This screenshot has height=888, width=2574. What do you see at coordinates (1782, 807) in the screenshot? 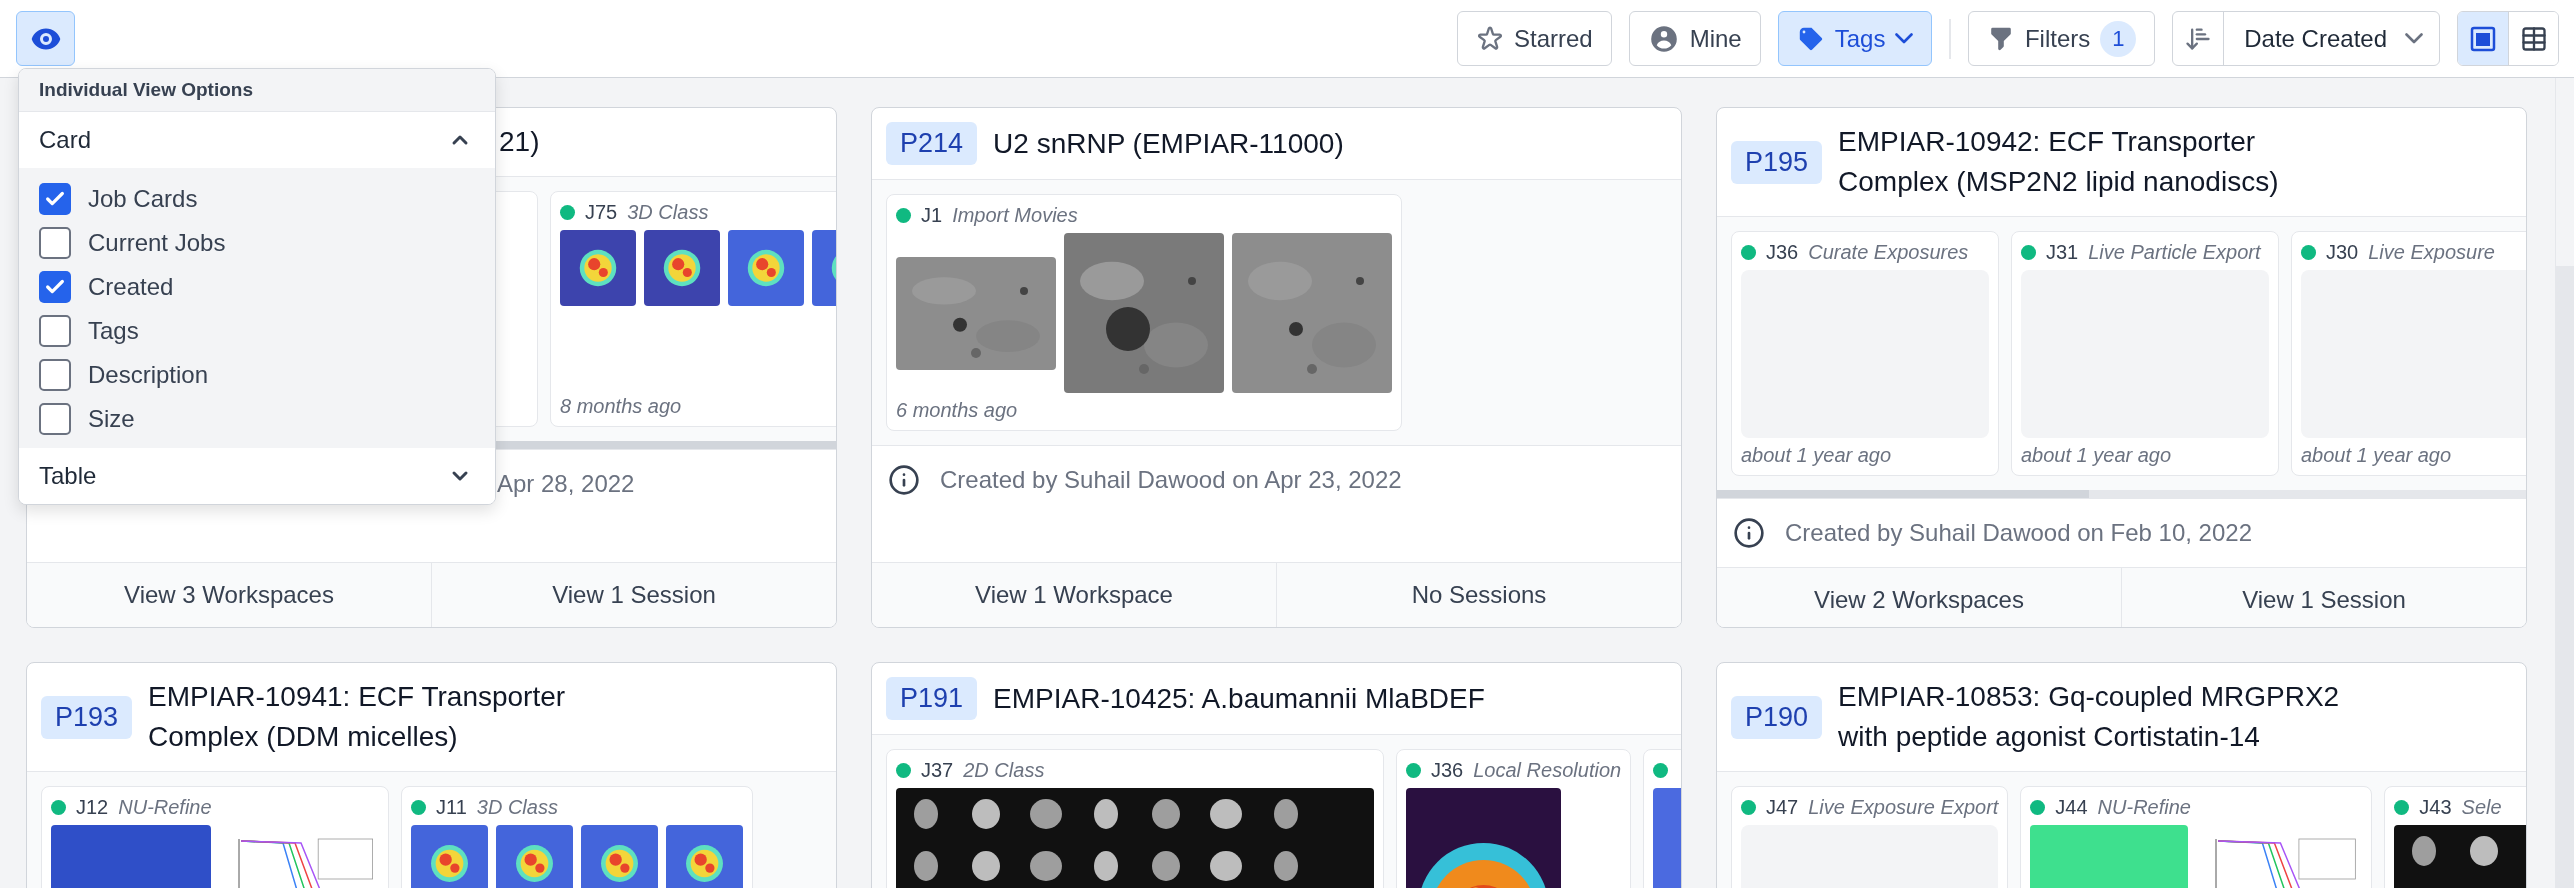
I see `job-id: J47` at bounding box center [1782, 807].